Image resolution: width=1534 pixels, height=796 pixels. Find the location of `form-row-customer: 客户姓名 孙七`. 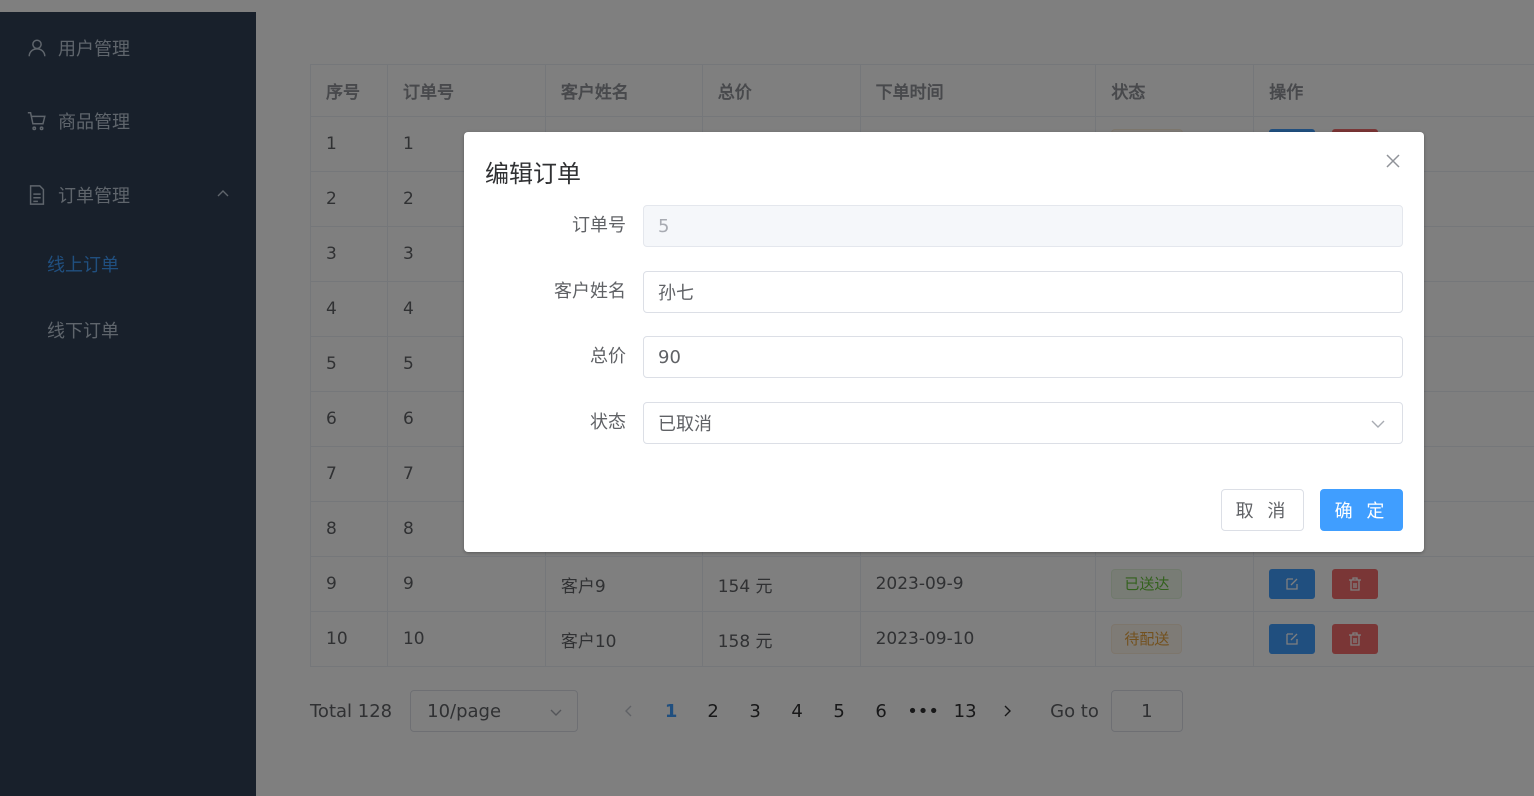

form-row-customer: 客户姓名 孙七 is located at coordinates (944, 292).